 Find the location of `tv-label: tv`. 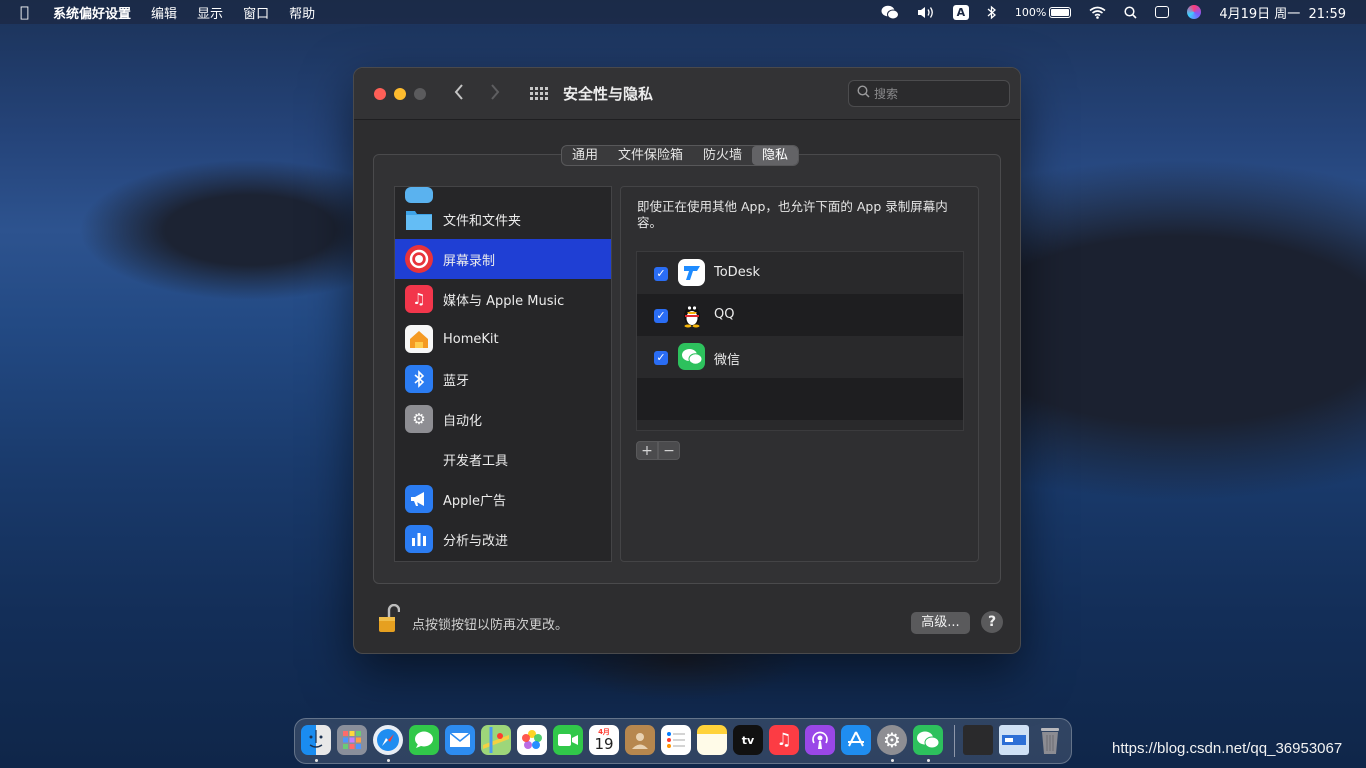

tv-label: tv is located at coordinates (748, 740).